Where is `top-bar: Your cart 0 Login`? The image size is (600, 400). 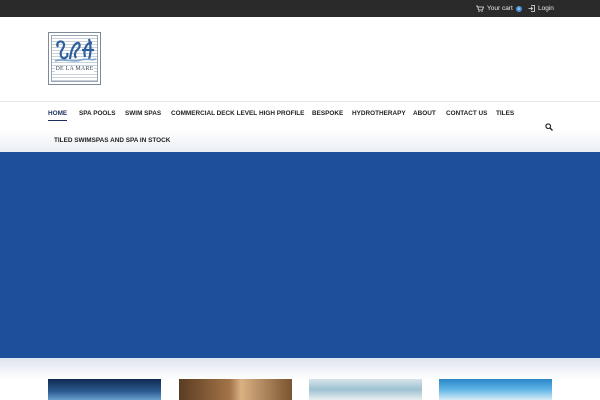
top-bar: Your cart 0 Login is located at coordinates (300, 8).